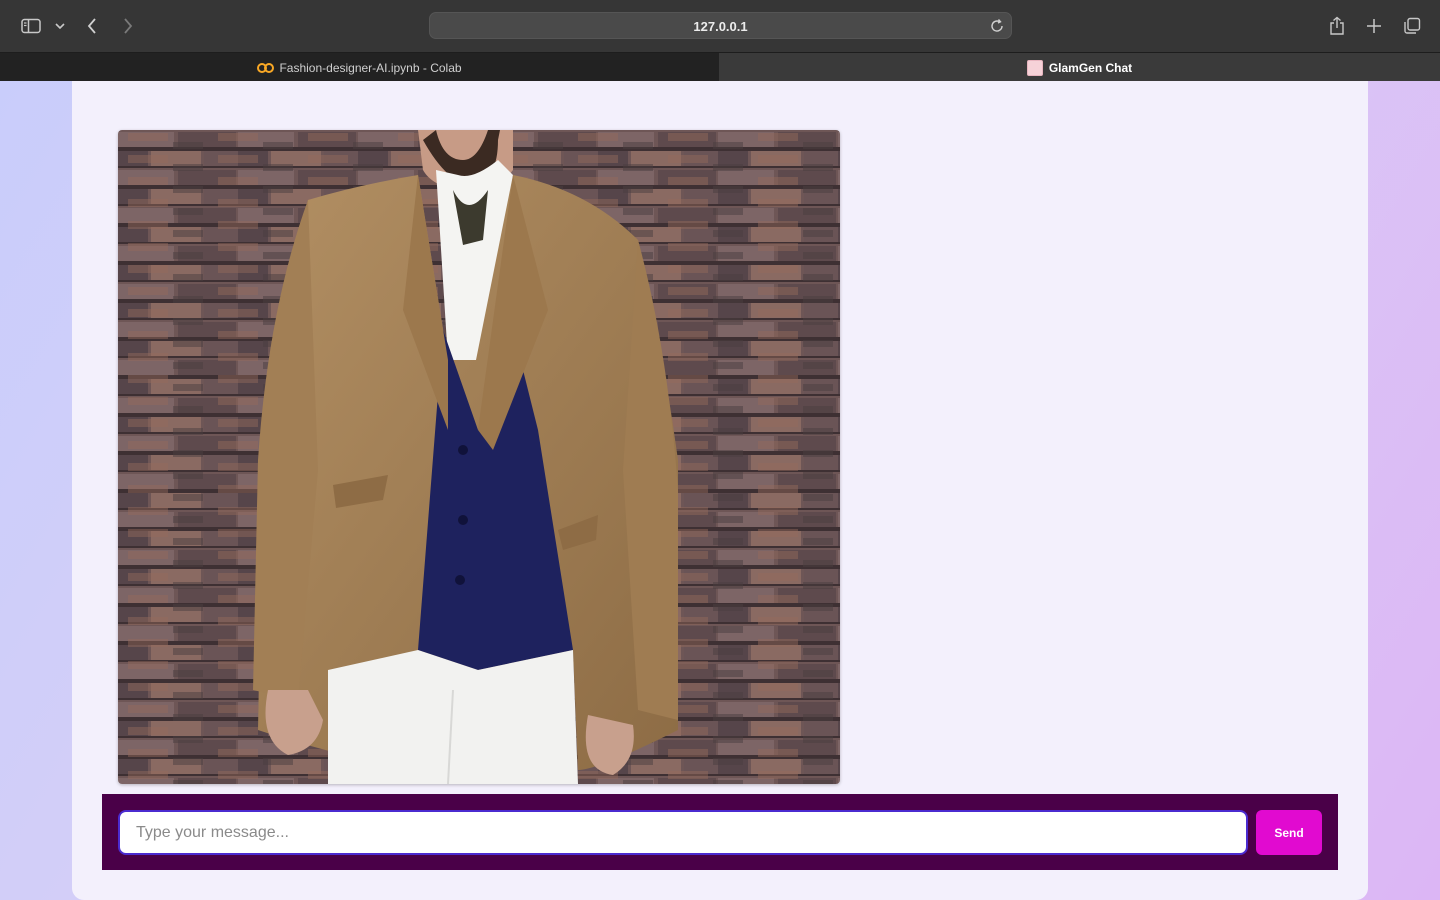 This screenshot has height=900, width=1440. I want to click on browser-toolbar: 127.0.0.1, so click(720, 26).